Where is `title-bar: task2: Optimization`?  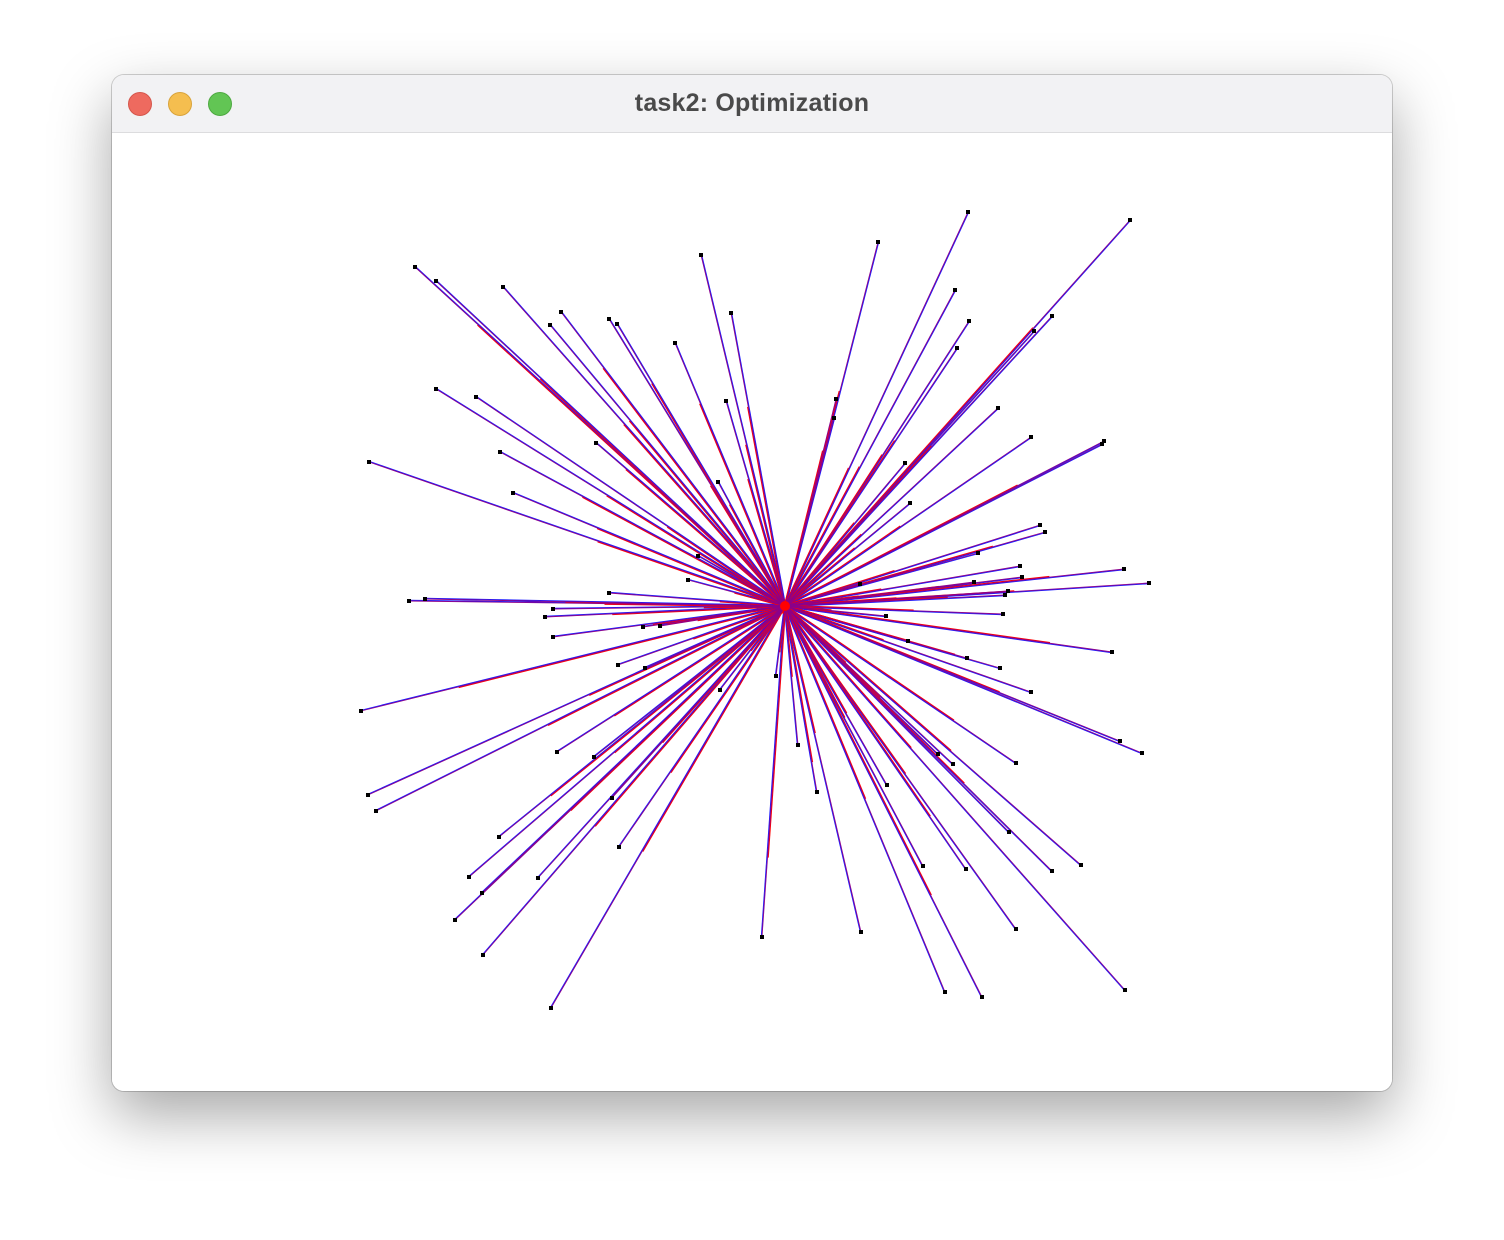 title-bar: task2: Optimization is located at coordinates (752, 104).